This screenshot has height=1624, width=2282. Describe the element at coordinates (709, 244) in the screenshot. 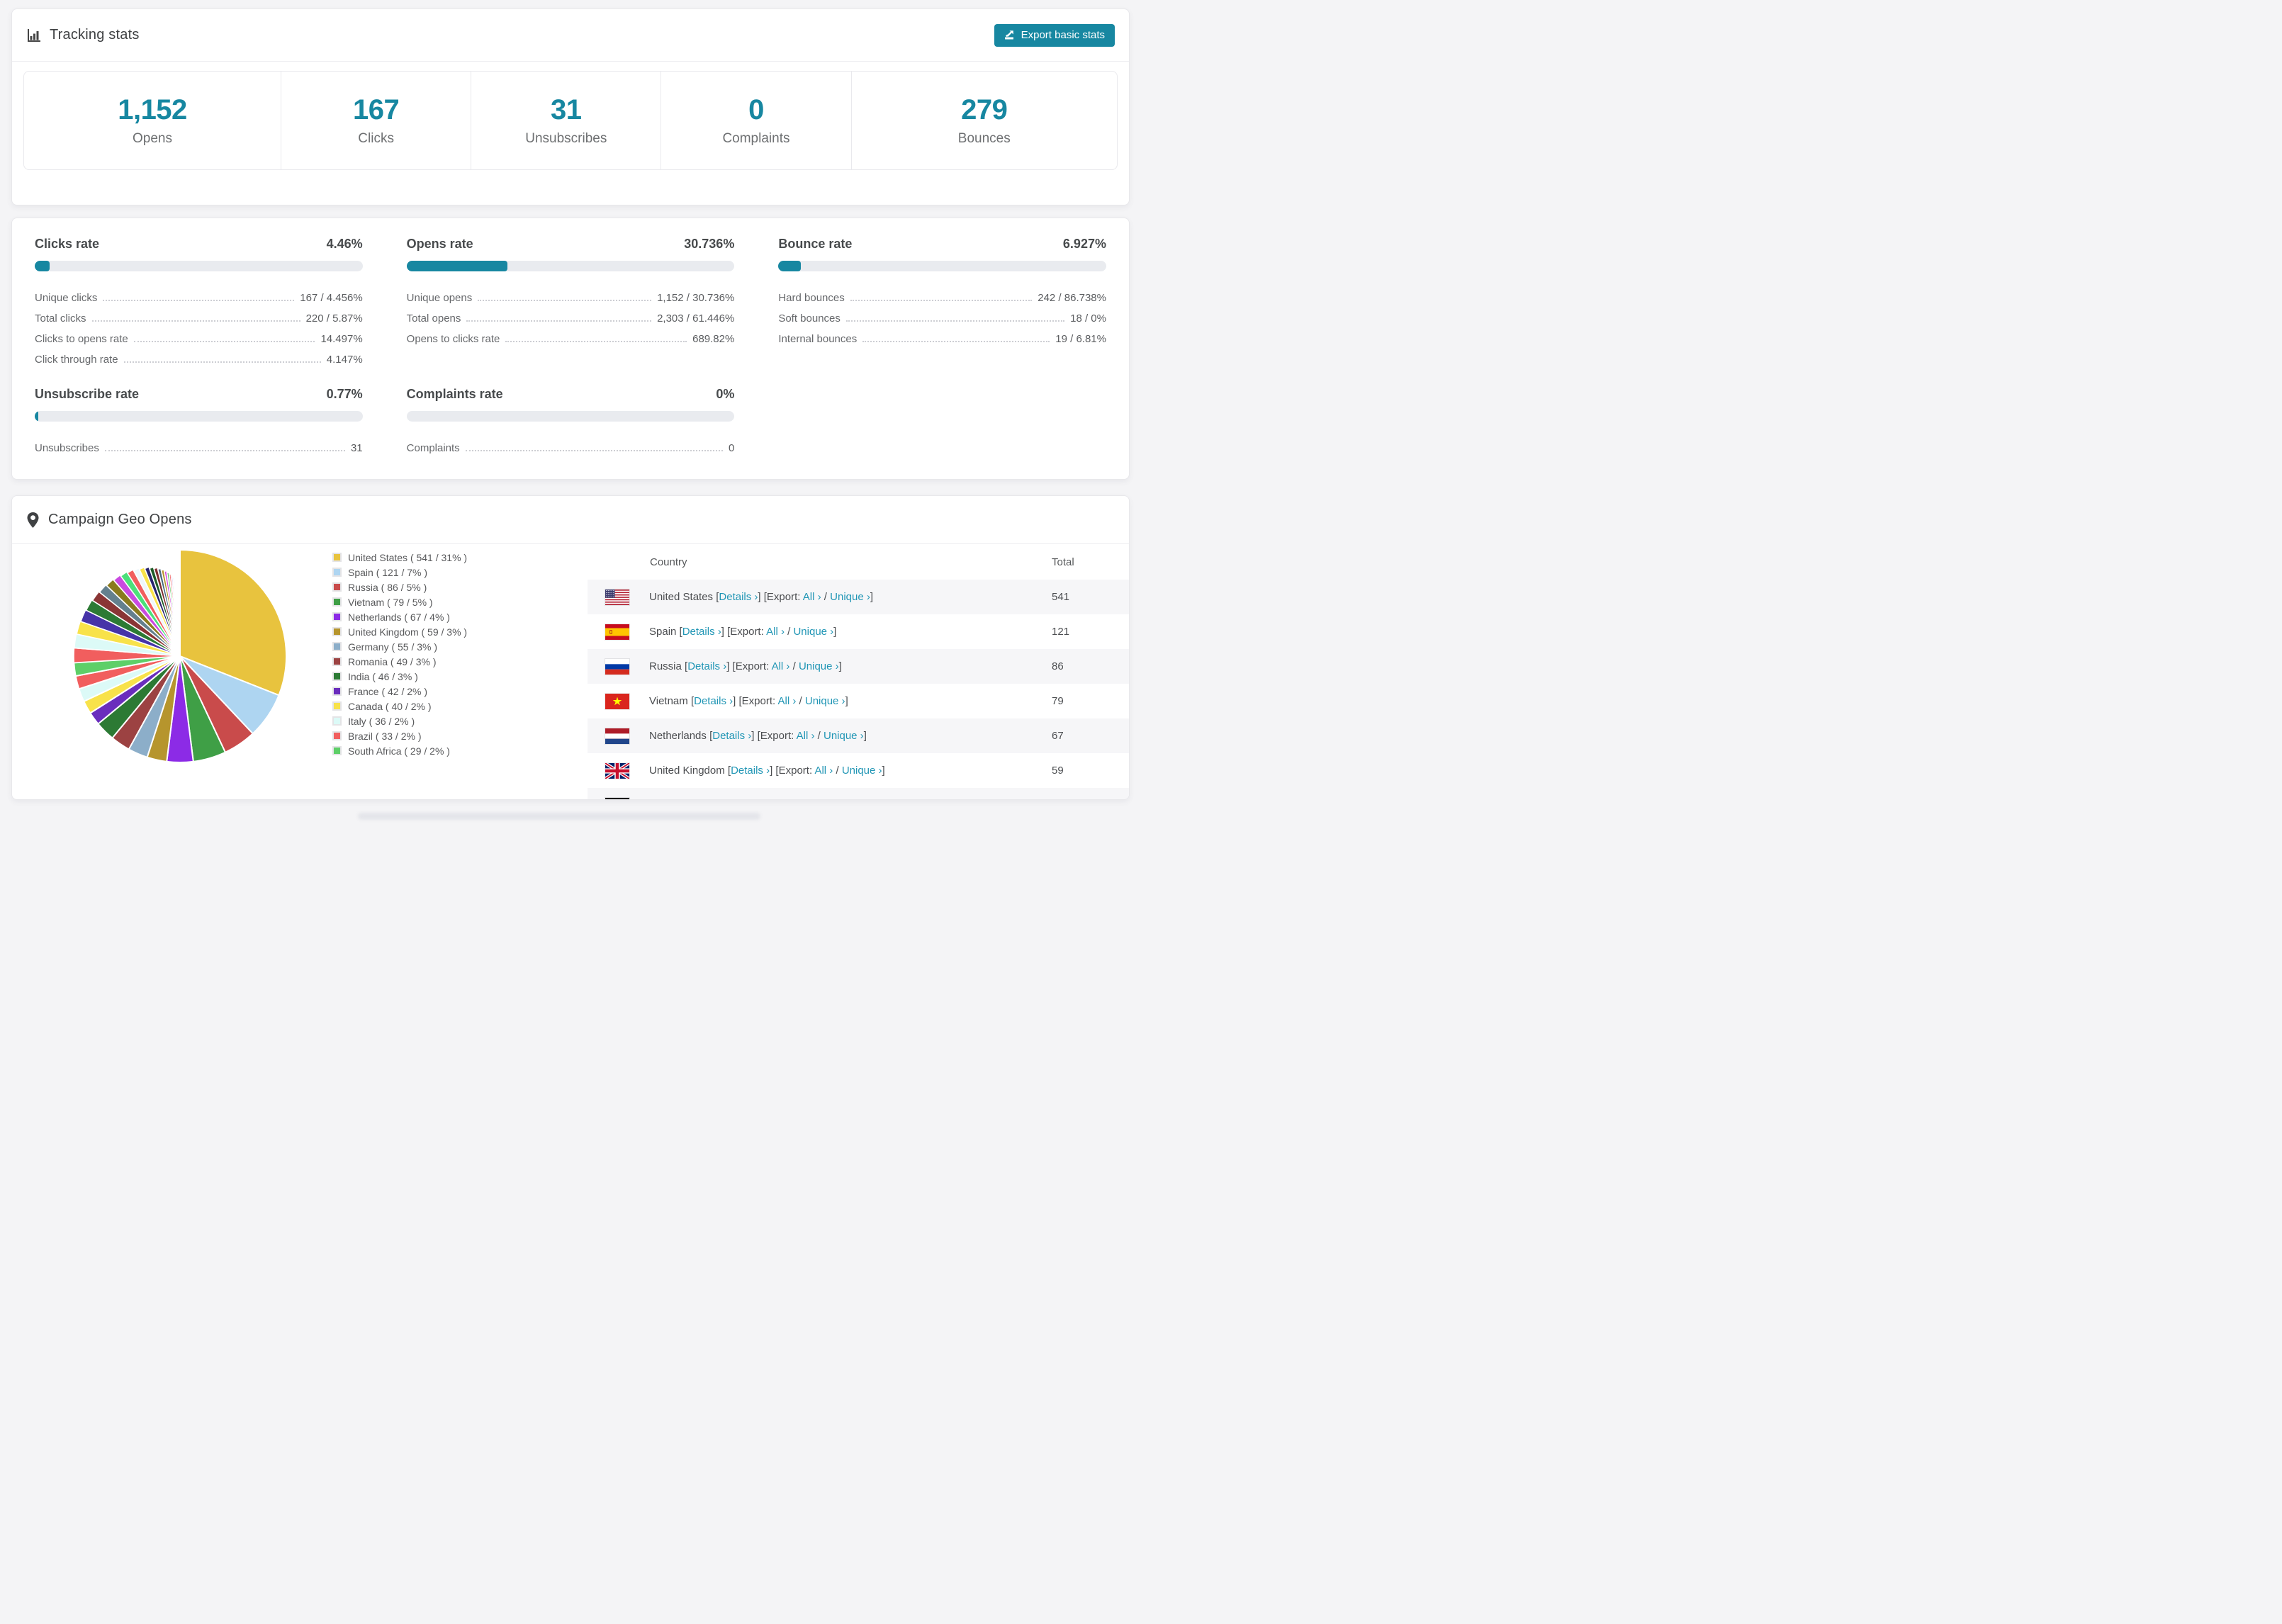

I see `rate-value: 30.736%` at that location.